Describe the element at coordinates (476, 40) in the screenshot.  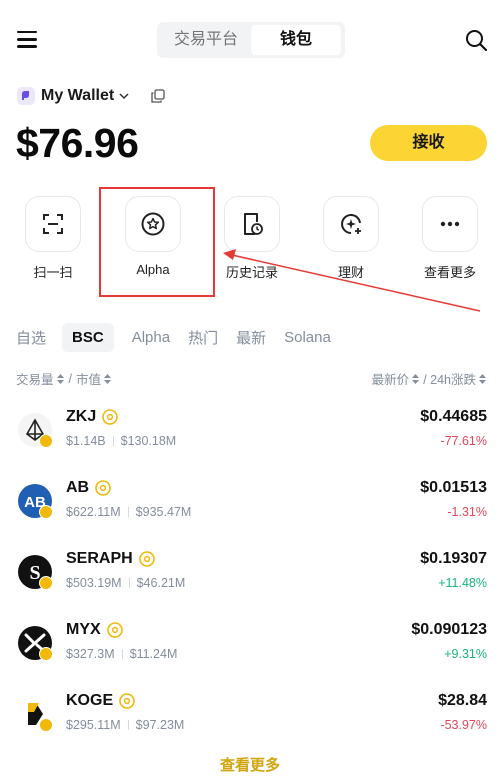
I see `search-icon` at that location.